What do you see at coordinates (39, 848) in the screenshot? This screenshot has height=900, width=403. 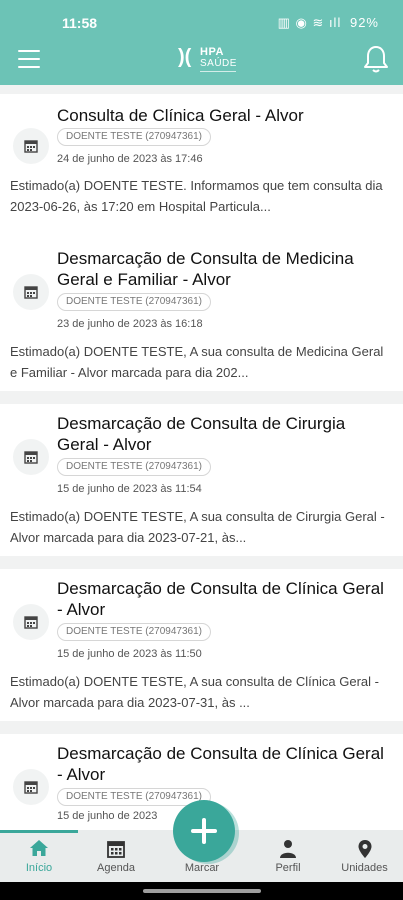 I see `home-icon` at bounding box center [39, 848].